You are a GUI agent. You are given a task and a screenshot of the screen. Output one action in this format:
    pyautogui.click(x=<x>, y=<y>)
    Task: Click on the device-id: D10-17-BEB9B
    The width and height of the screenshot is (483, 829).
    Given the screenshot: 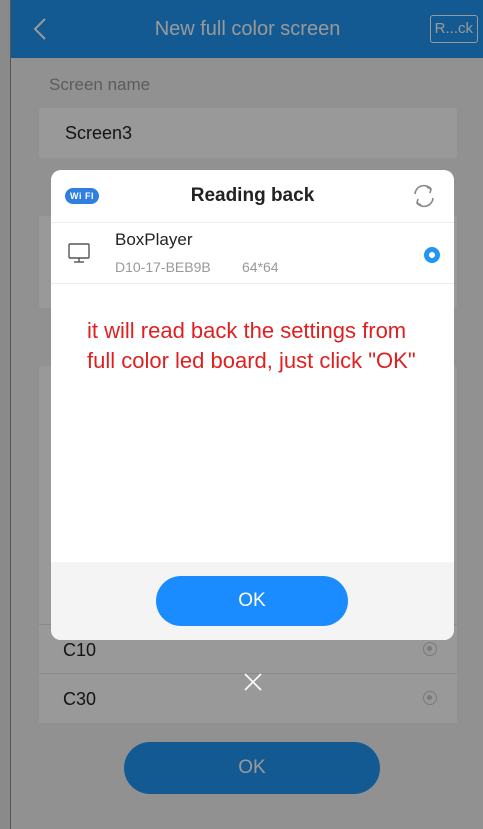 What is the action you would take?
    pyautogui.click(x=163, y=267)
    